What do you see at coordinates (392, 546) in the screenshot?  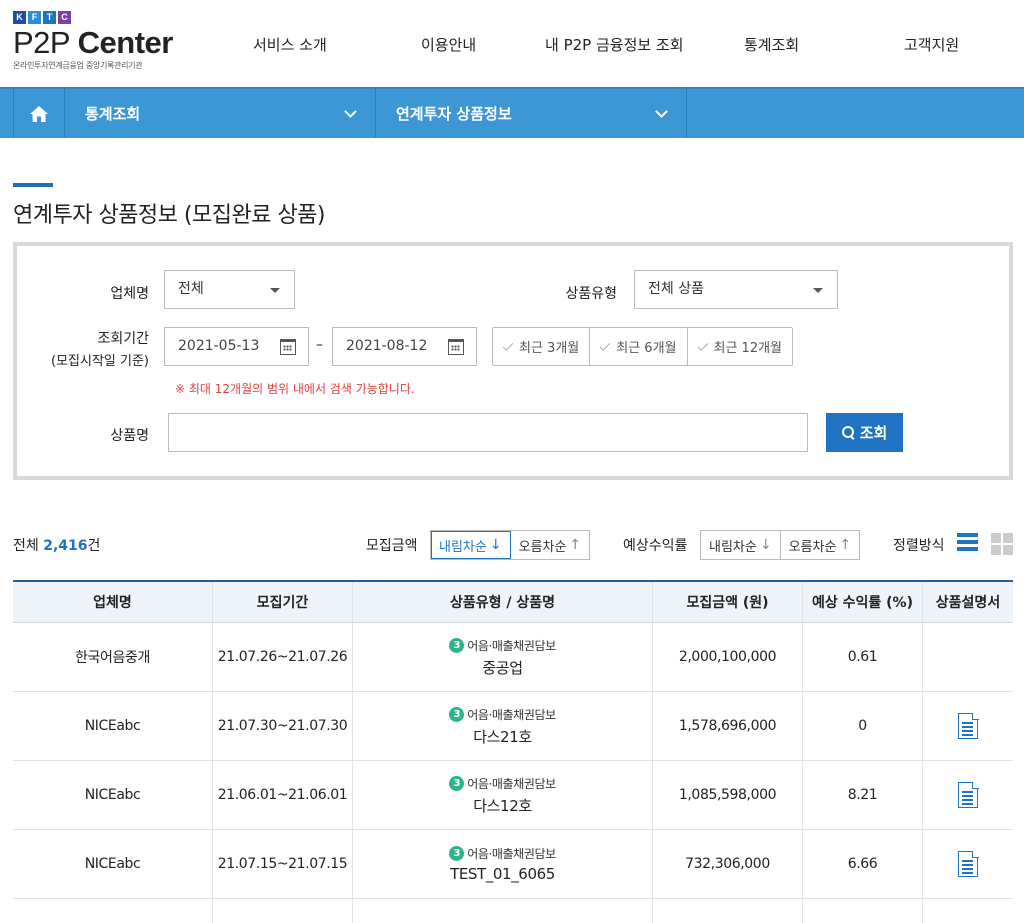 I see `amount-sort-label: 모집금액` at bounding box center [392, 546].